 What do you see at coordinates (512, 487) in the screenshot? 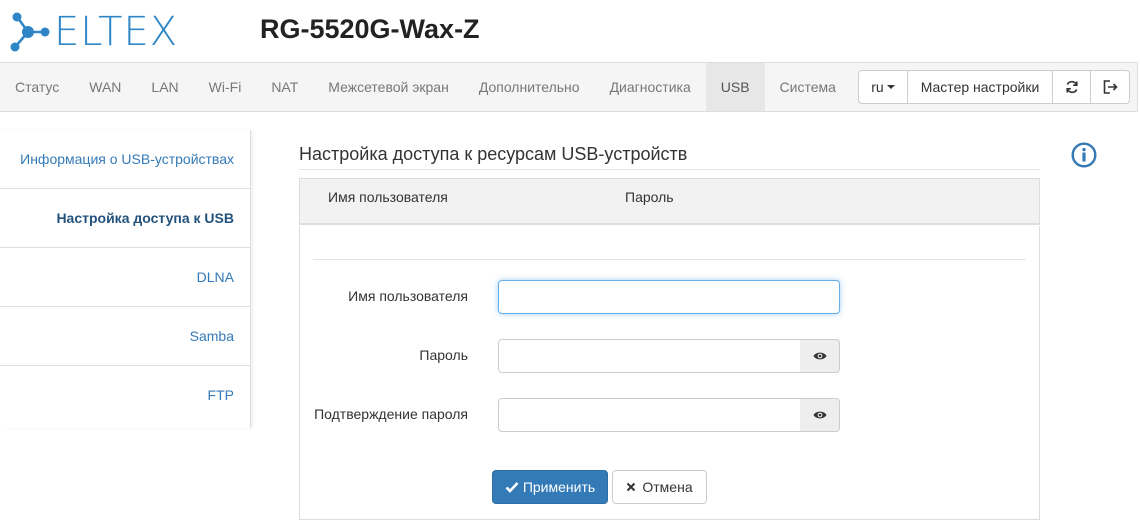
I see `check-icon` at bounding box center [512, 487].